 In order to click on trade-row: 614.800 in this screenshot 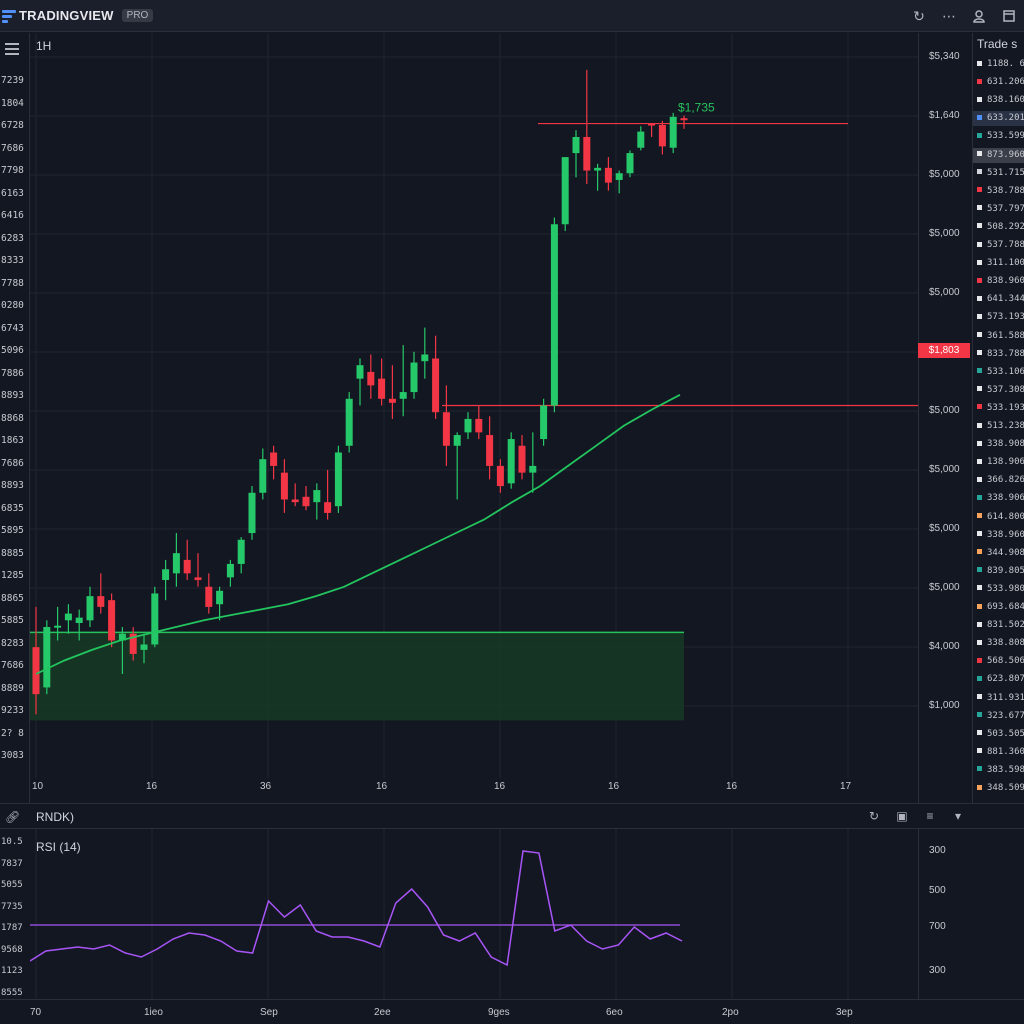, I will do `click(998, 517)`.